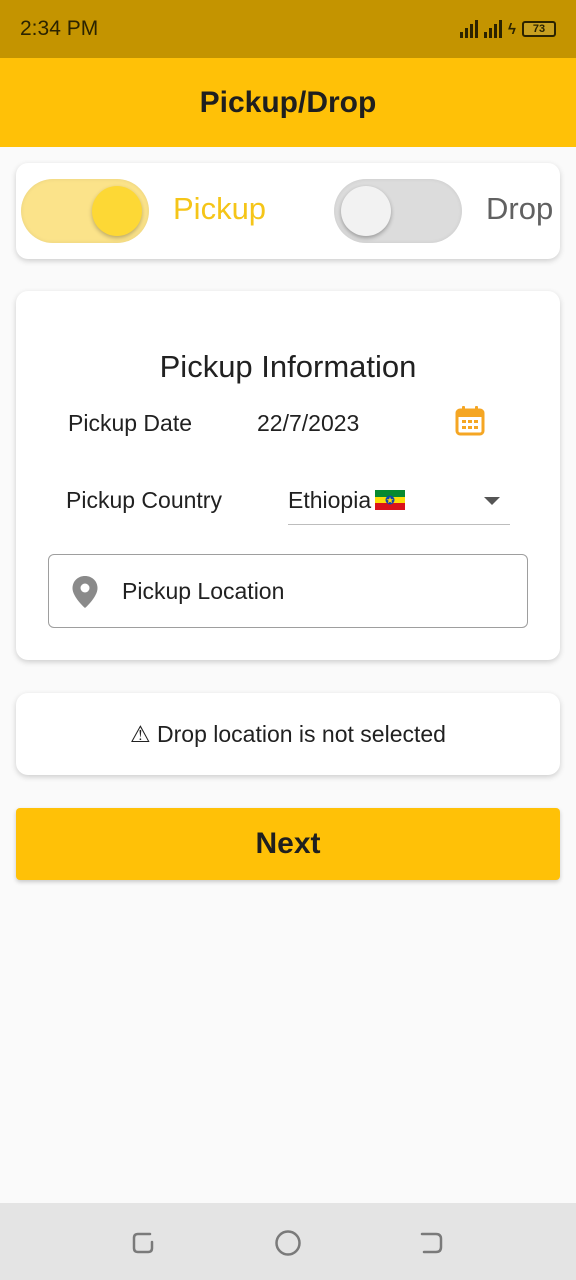  I want to click on nav-home-icon, so click(288, 1243).